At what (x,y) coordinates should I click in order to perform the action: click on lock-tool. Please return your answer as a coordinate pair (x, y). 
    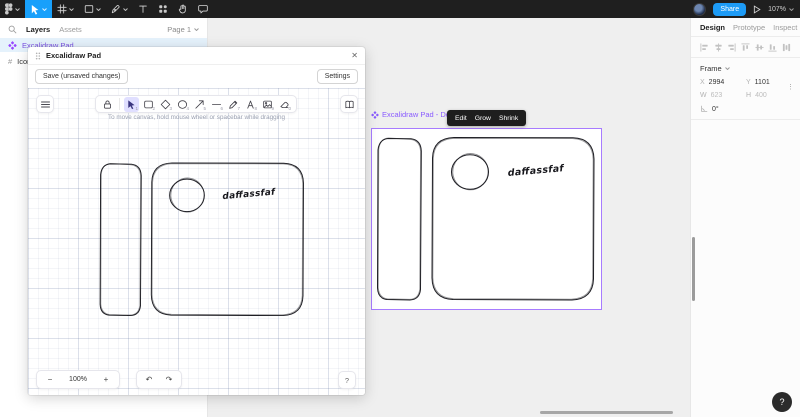
    Looking at the image, I should click on (107, 104).